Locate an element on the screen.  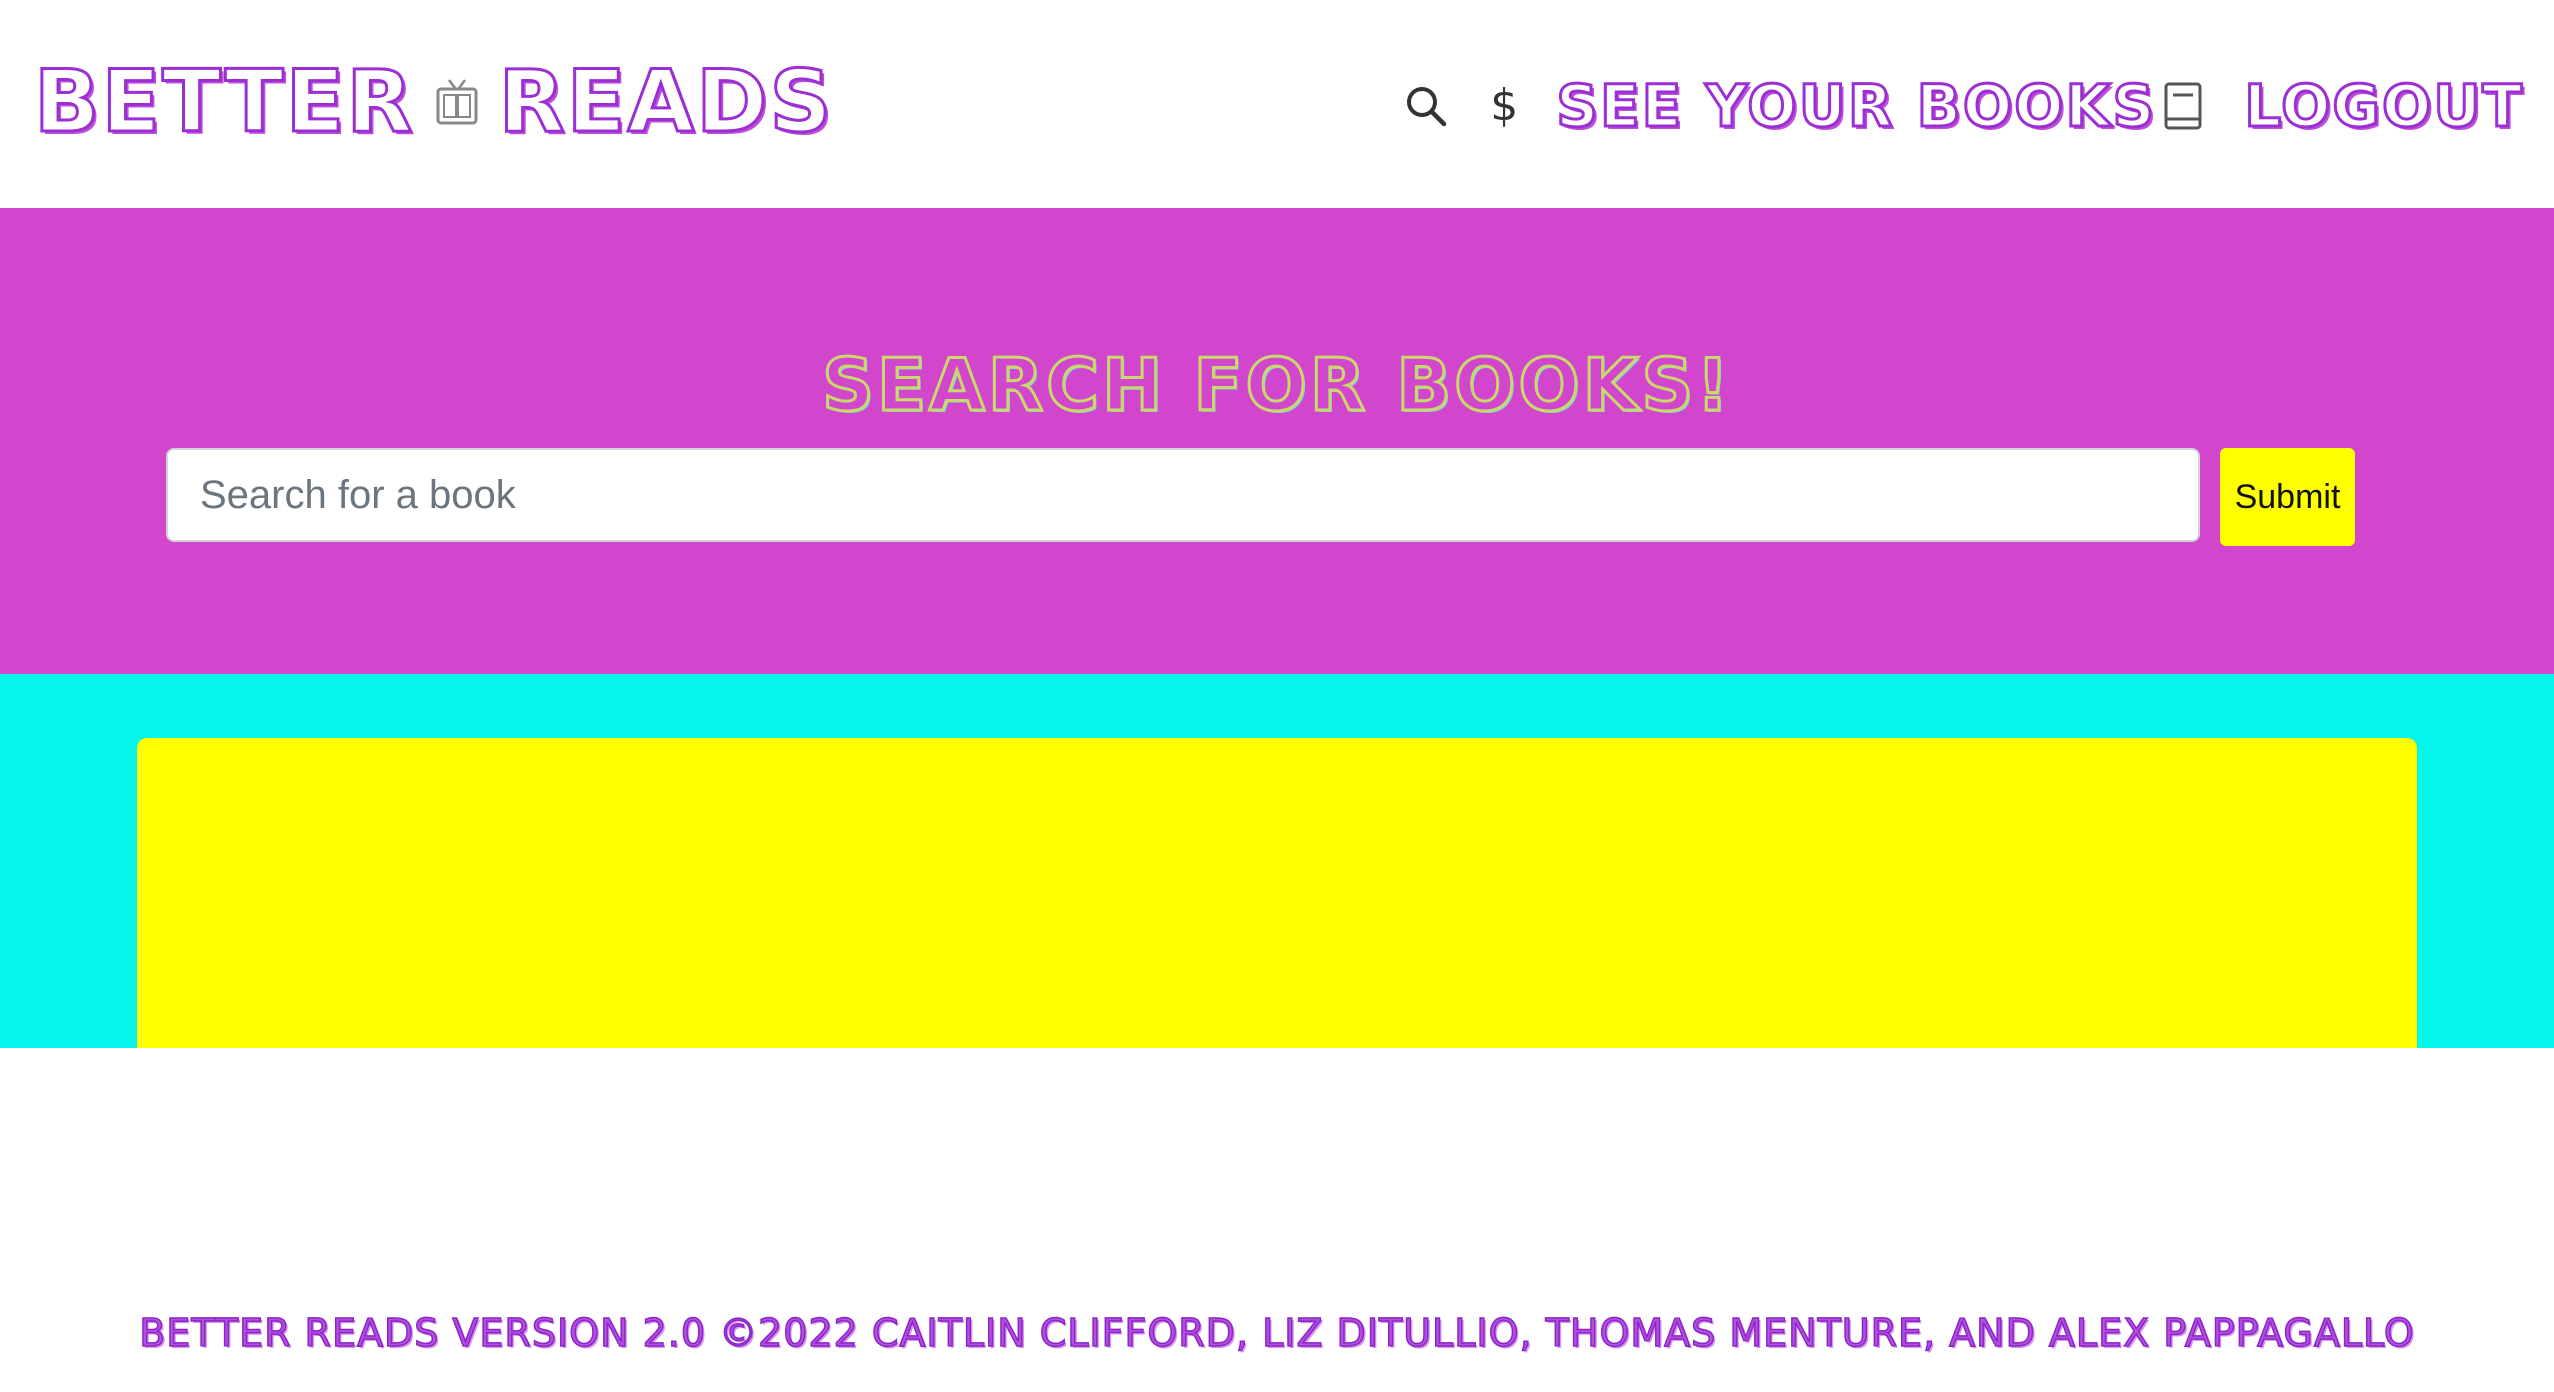
logout-link: LOGOUT is located at coordinates (2383, 106).